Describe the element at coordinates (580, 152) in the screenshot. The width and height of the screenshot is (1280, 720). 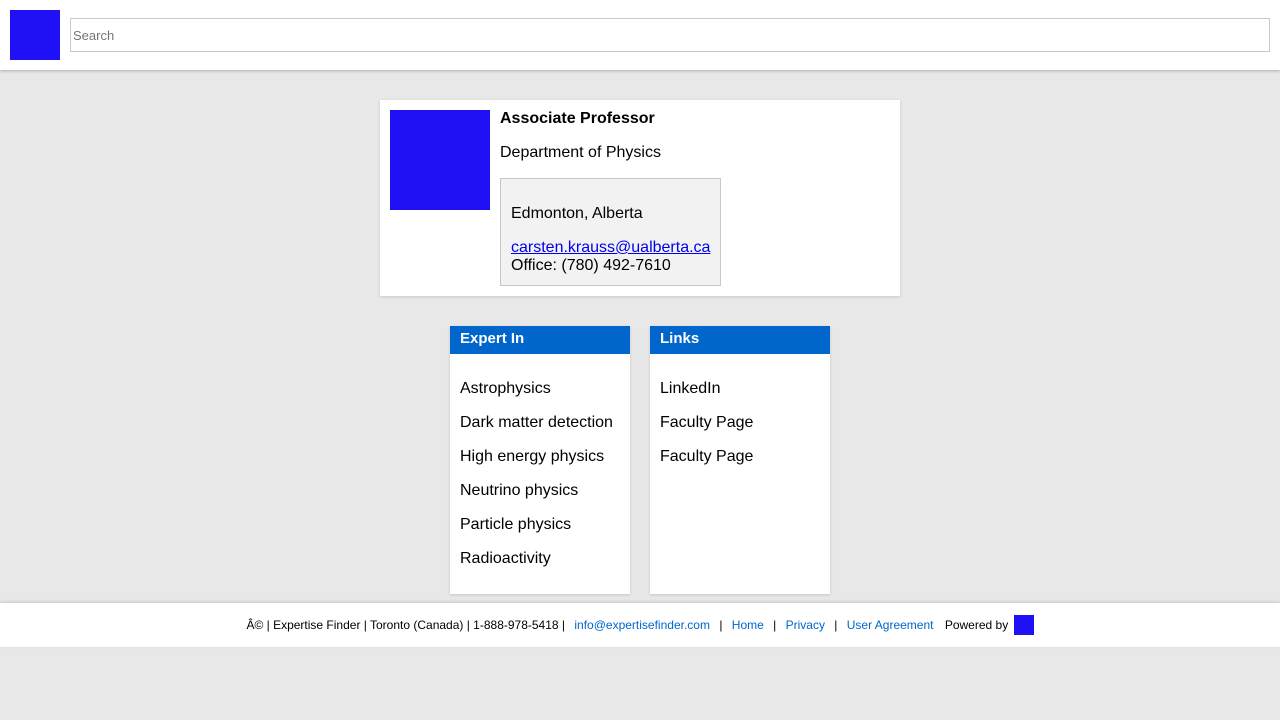
I see `profile-department: Department of Physics` at that location.